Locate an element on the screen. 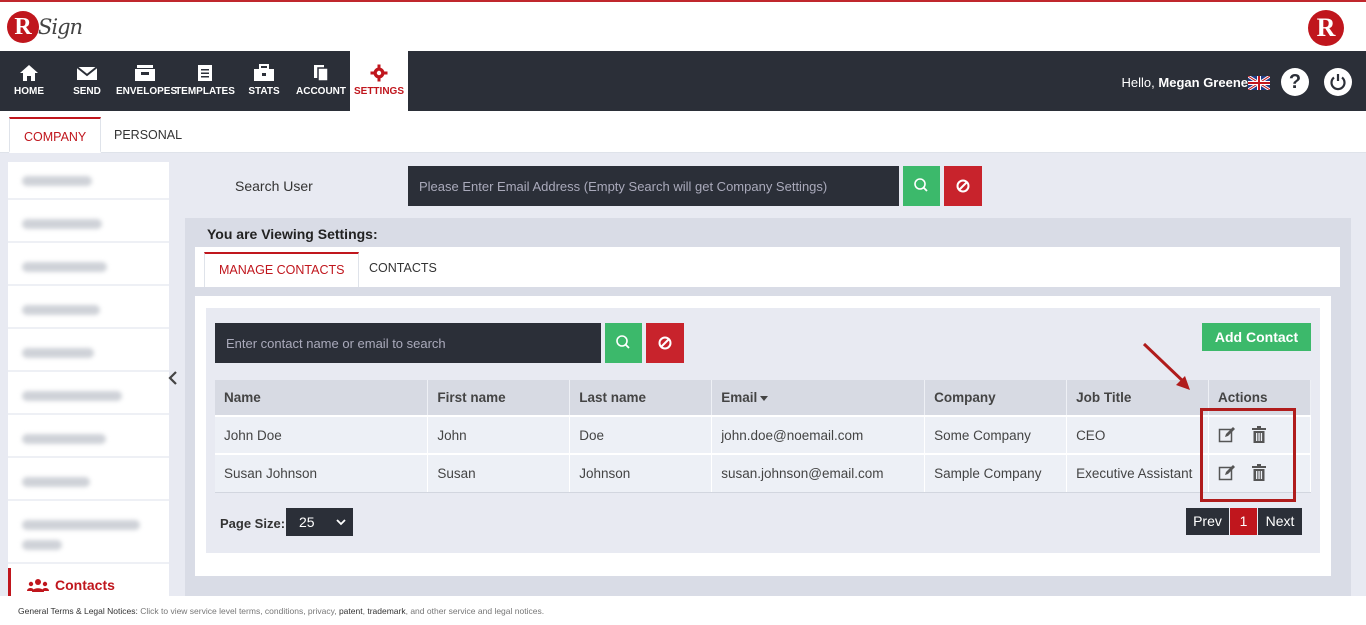  templates-icon is located at coordinates (205, 73).